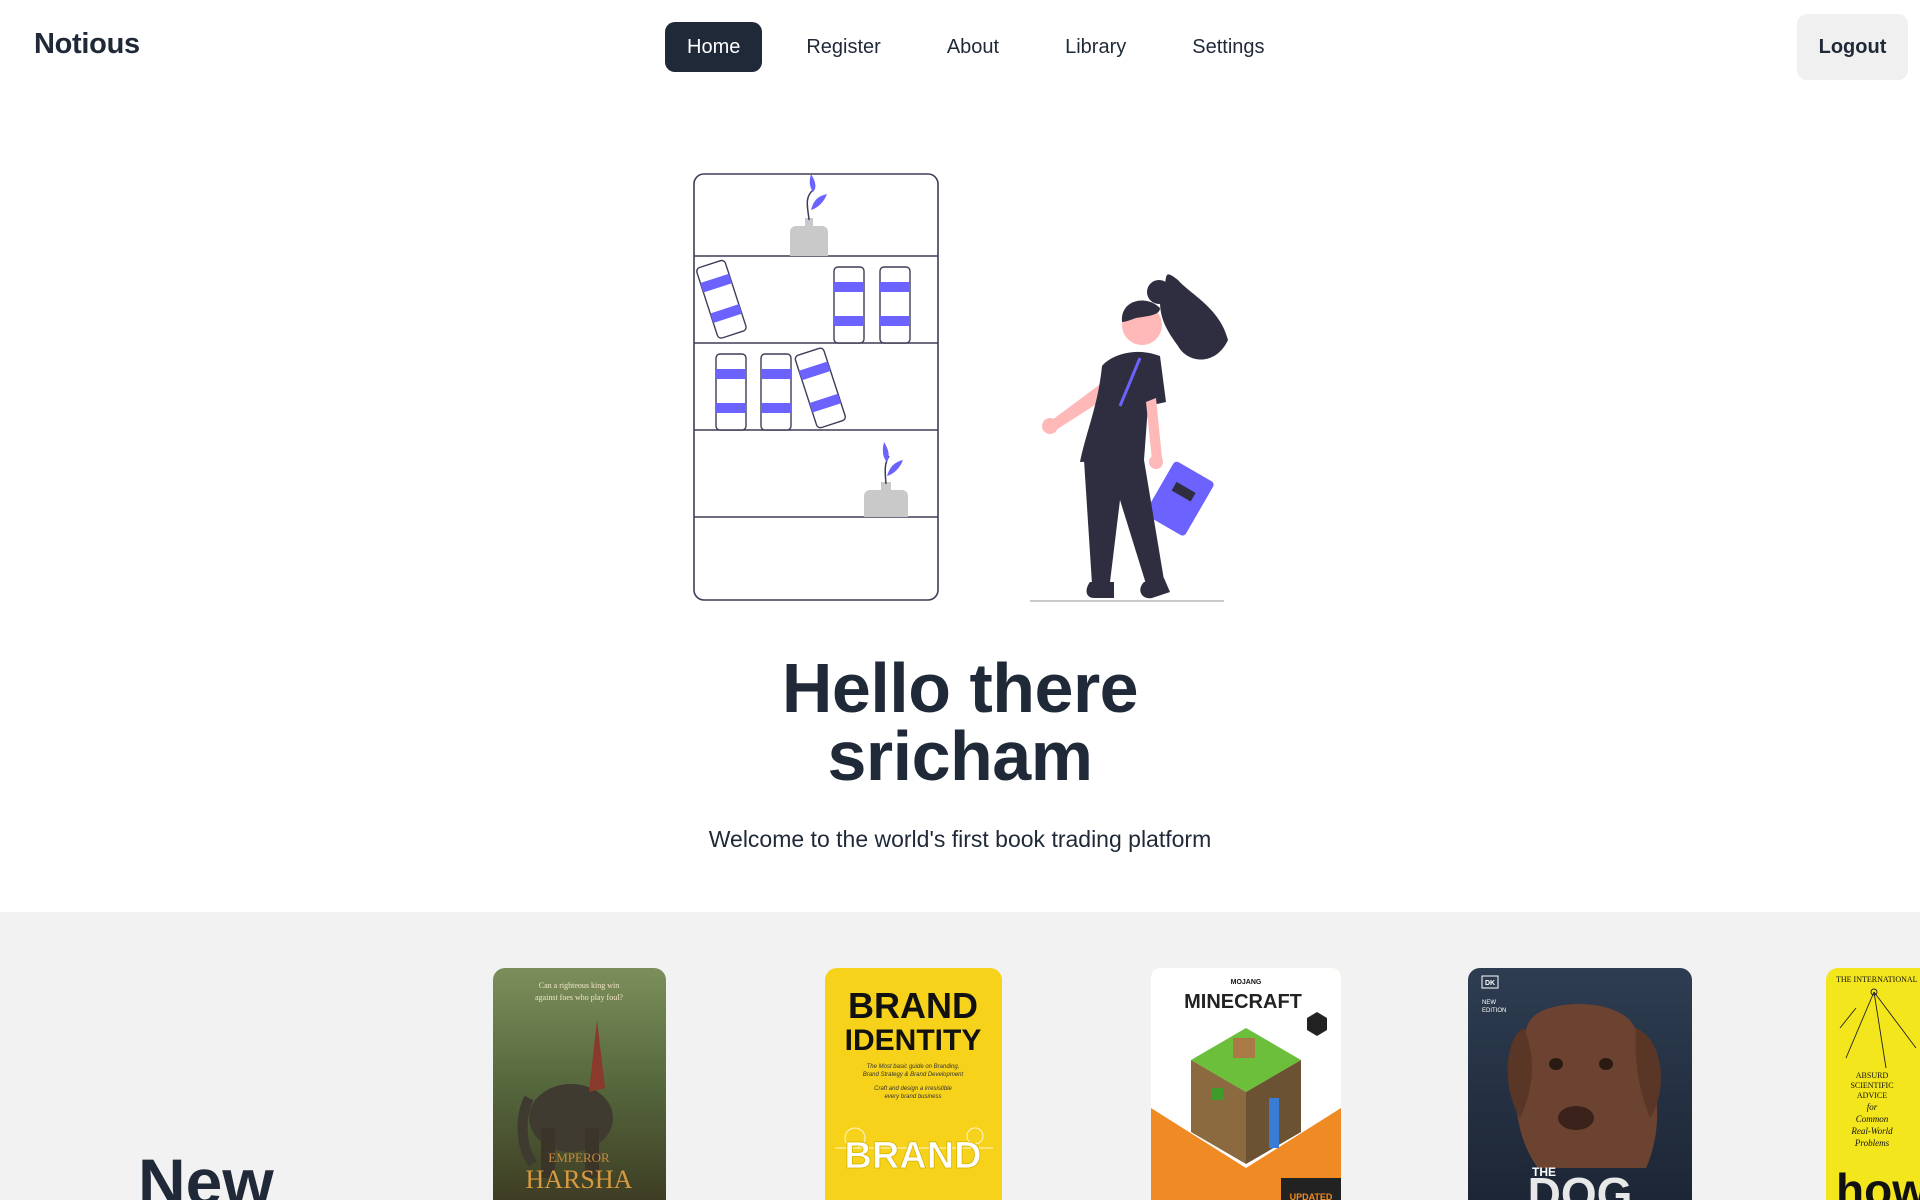 This screenshot has width=1920, height=1200. Describe the element at coordinates (1490, 983) in the screenshot. I see `book4-publisher: DK` at that location.